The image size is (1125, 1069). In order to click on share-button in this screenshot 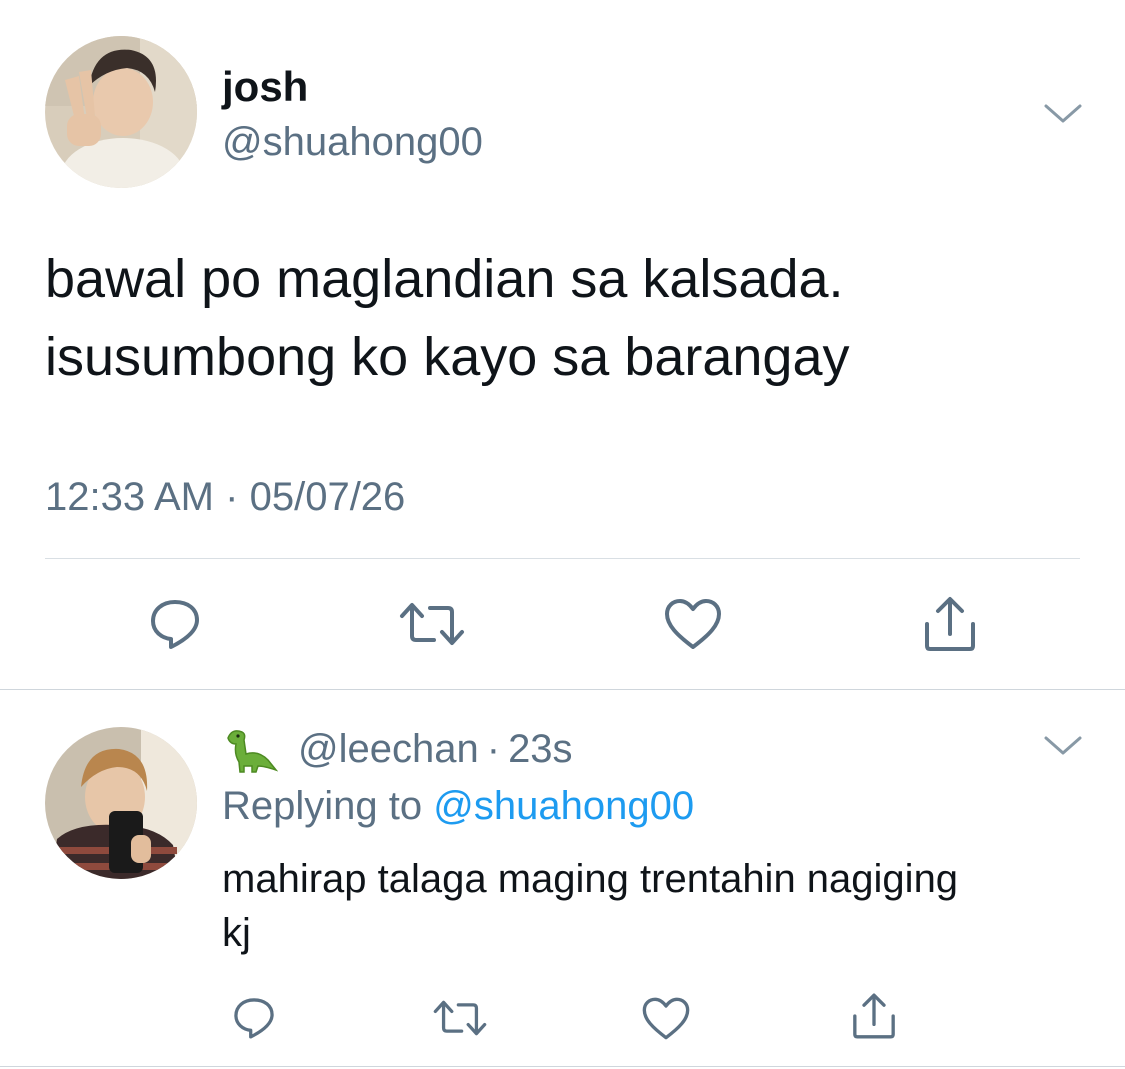, I will do `click(950, 624)`.